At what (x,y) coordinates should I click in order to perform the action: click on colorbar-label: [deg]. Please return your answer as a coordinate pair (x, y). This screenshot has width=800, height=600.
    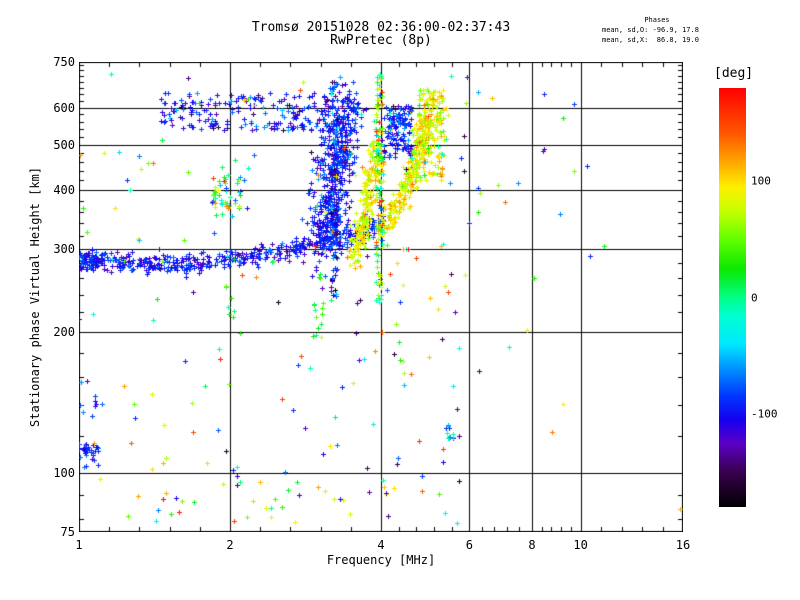
    Looking at the image, I should click on (734, 73).